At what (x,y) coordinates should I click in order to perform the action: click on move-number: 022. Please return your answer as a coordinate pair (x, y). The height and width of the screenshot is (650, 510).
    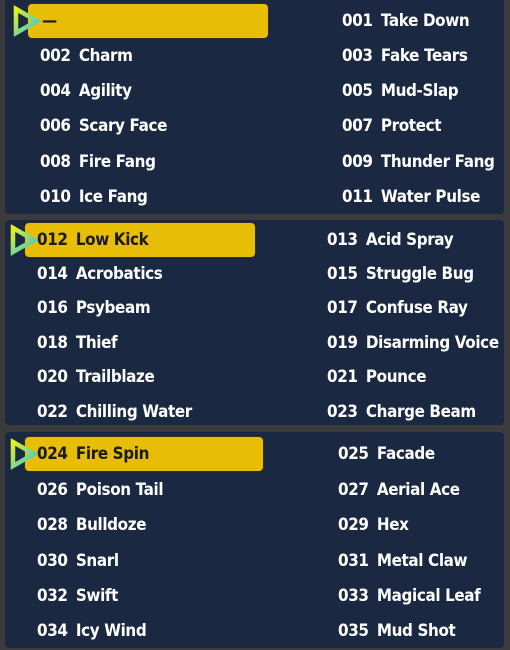
    Looking at the image, I should click on (52, 411).